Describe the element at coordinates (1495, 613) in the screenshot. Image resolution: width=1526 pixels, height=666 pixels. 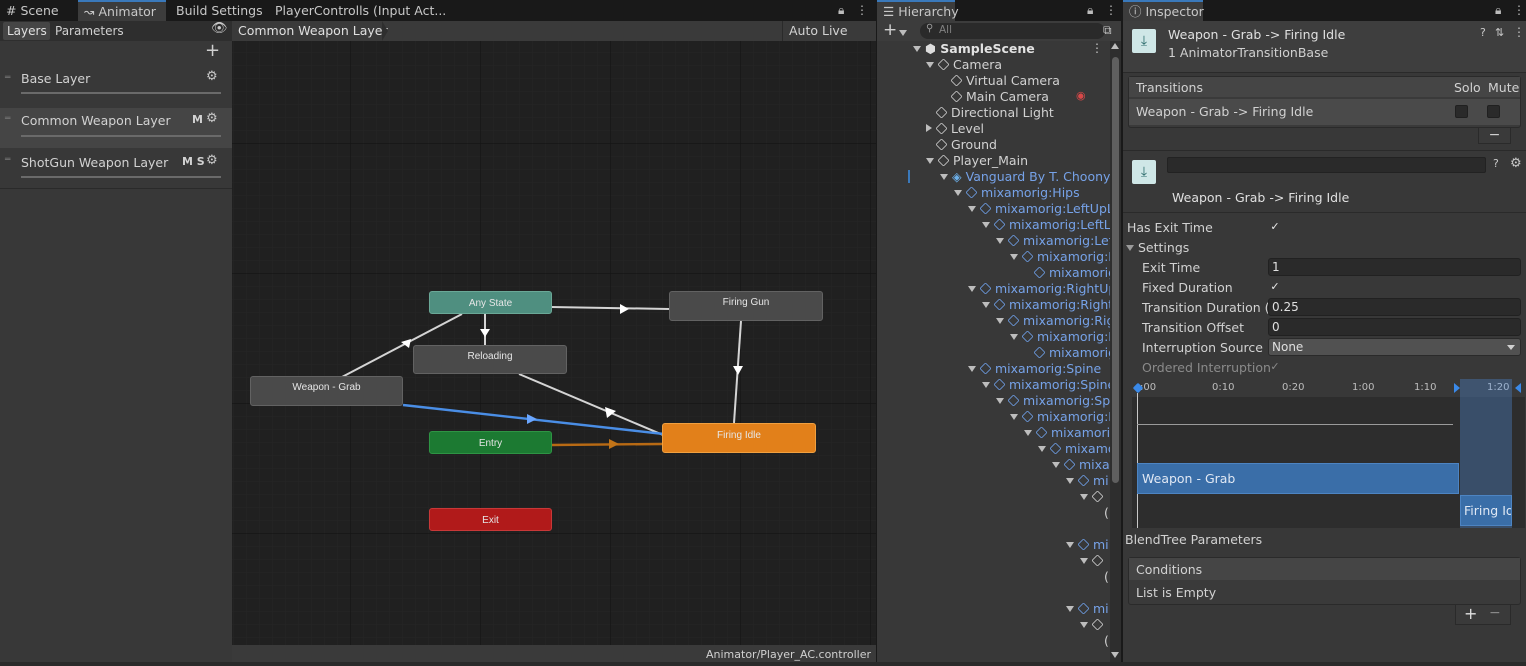
I see `remove-condition-button: −` at that location.